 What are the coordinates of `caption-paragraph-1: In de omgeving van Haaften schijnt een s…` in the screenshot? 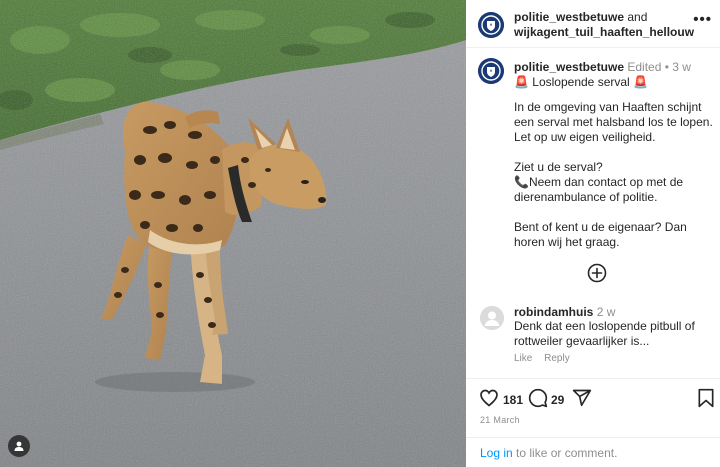 It's located at (613, 122).